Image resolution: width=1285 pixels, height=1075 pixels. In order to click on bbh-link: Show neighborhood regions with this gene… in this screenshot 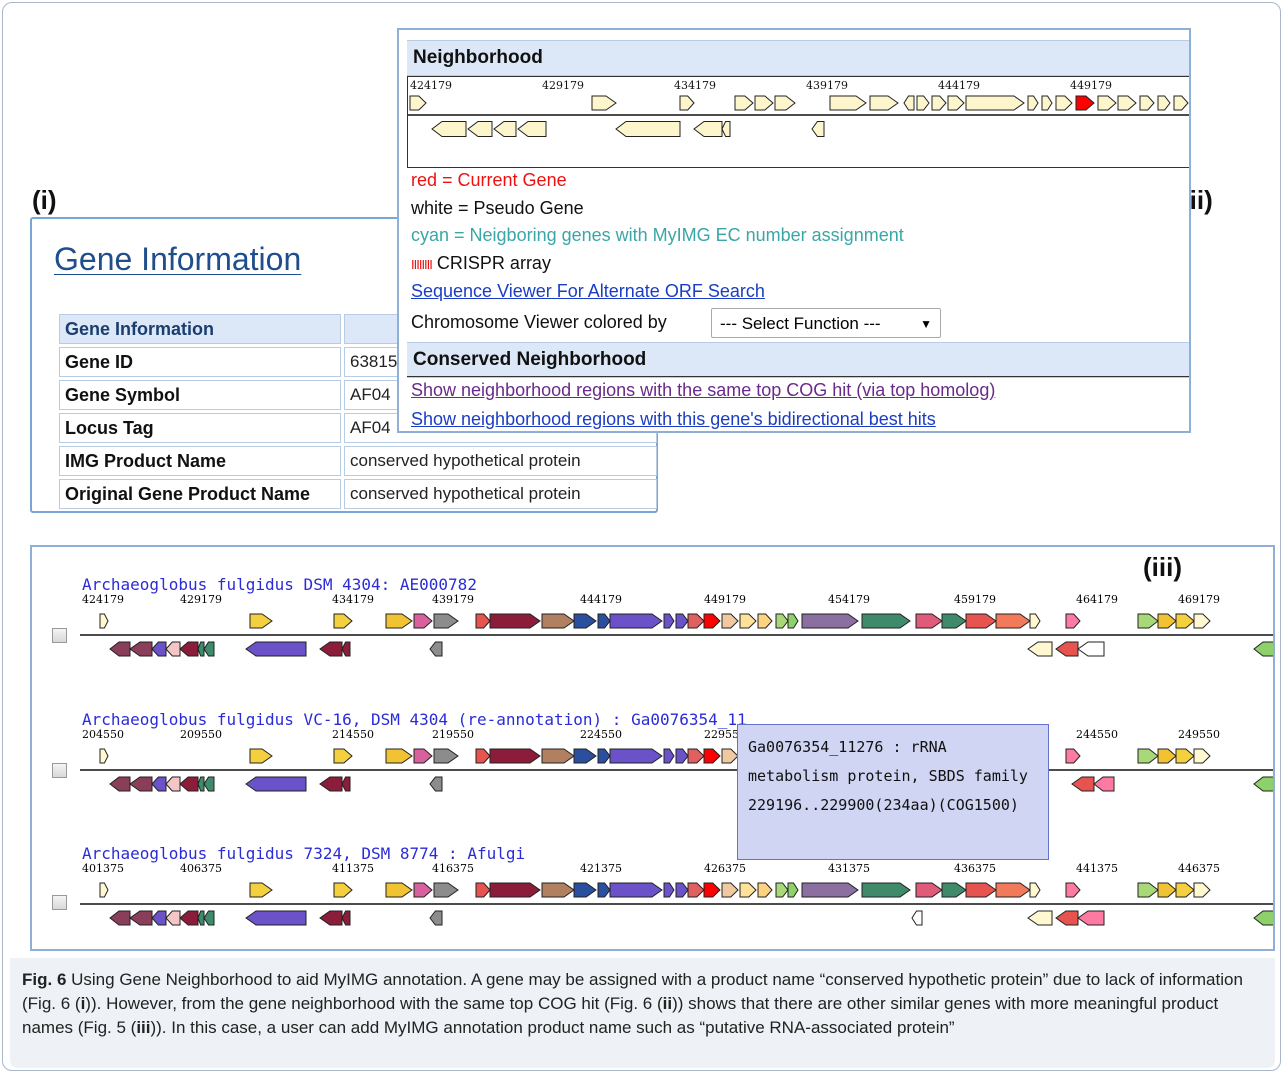, I will do `click(673, 419)`.